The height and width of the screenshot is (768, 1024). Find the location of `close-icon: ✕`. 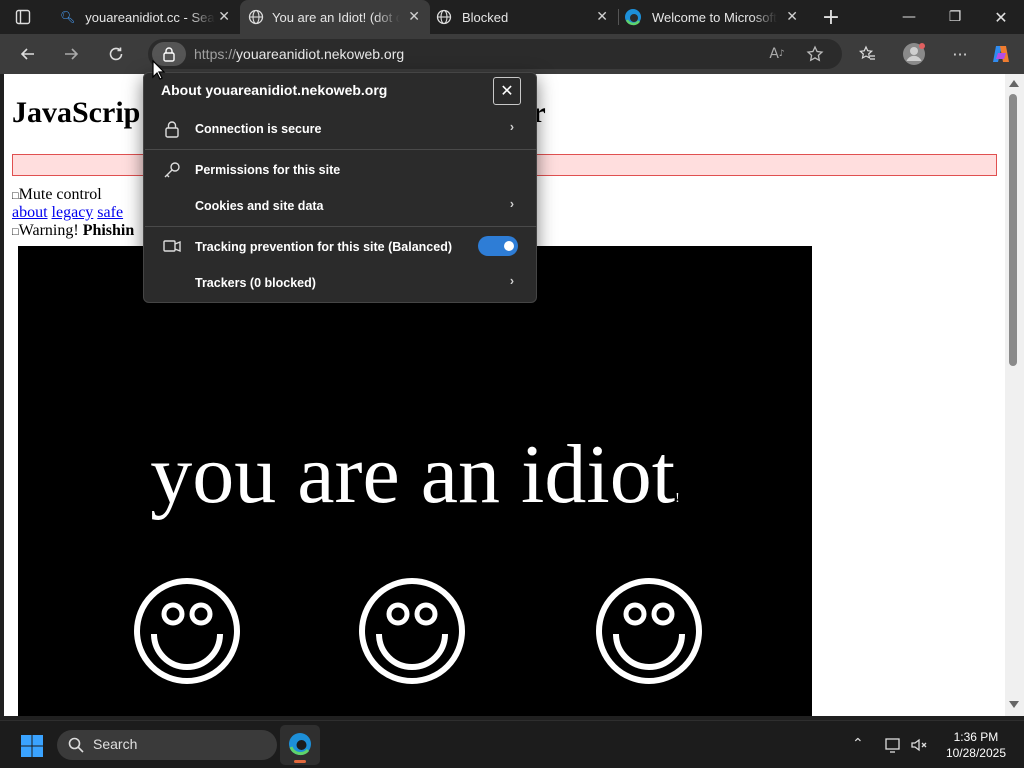

close-icon: ✕ is located at coordinates (507, 91).